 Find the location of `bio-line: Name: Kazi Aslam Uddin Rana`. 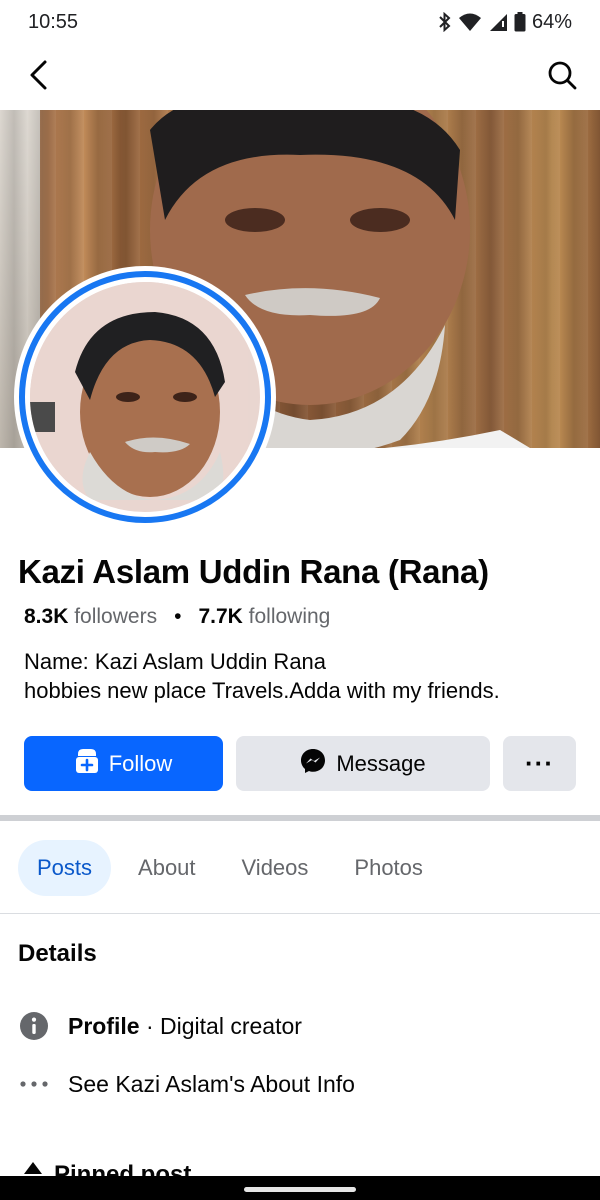

bio-line: Name: Kazi Aslam Uddin Rana is located at coordinates (175, 661).